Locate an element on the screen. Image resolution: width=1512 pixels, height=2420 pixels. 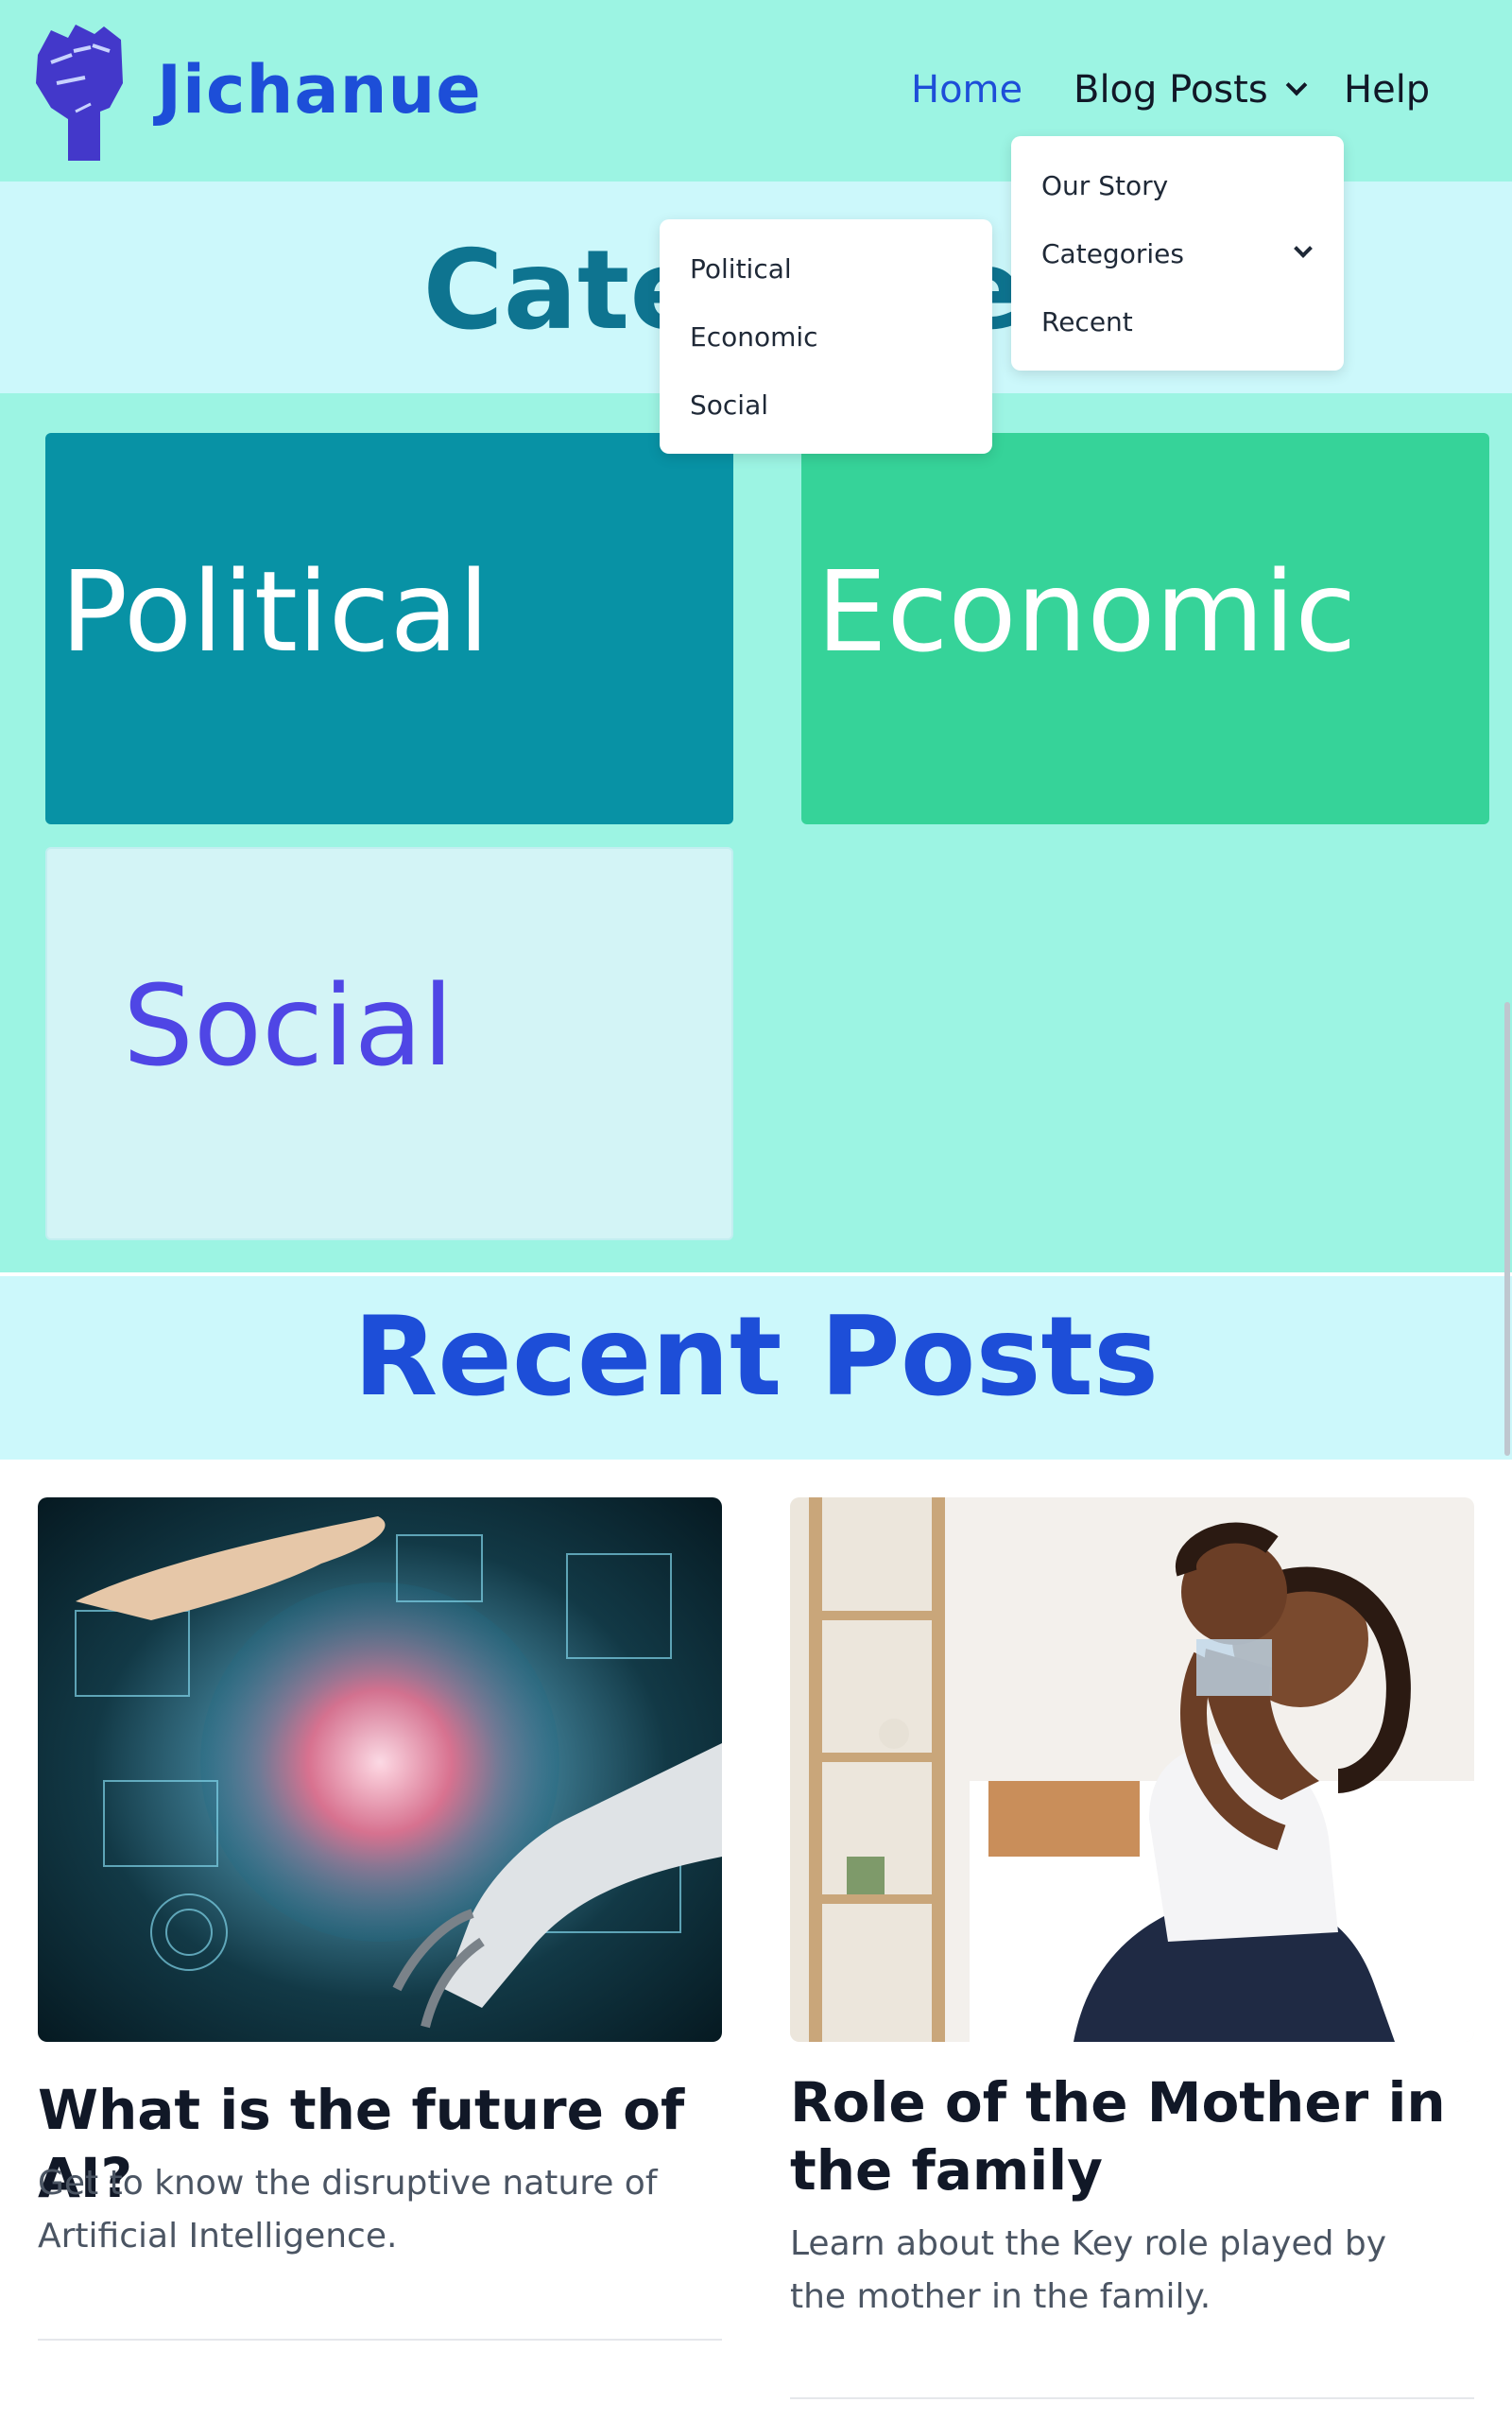
category-label: Social is located at coordinates (288, 1025).